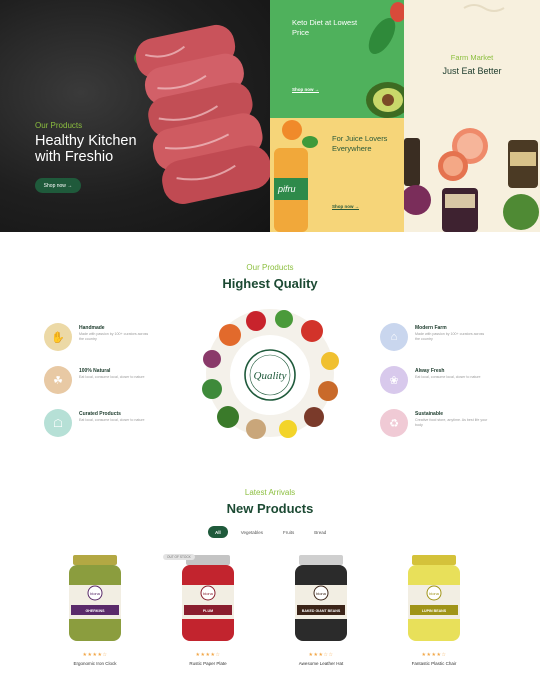  I want to click on steak-image, so click(202, 114).